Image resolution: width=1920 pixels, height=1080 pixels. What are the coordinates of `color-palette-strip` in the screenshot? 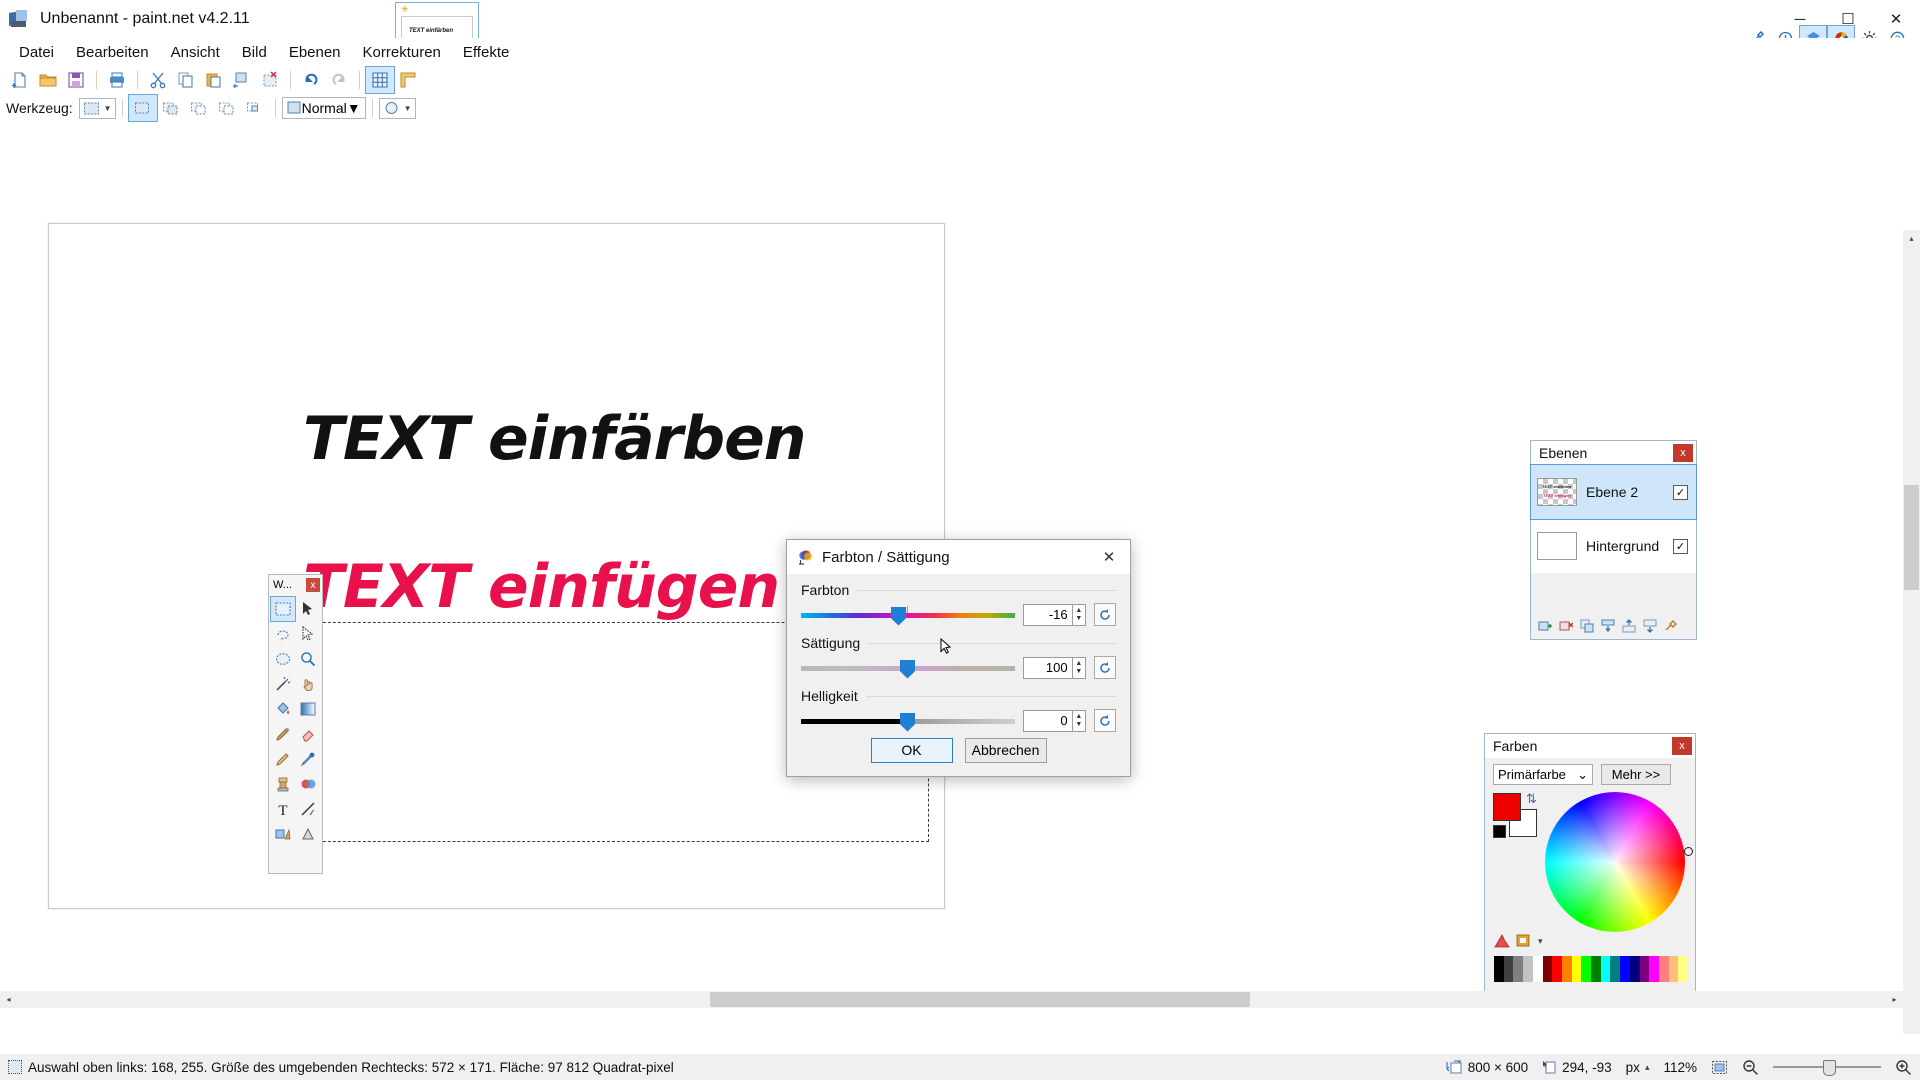 It's located at (1591, 969).